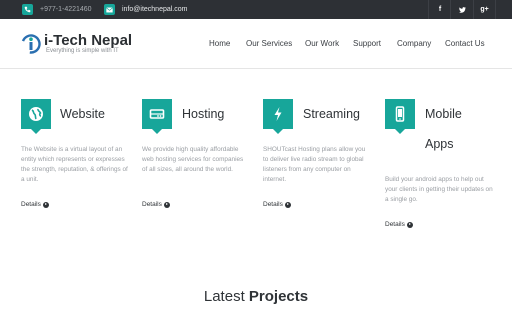 The image size is (512, 315). What do you see at coordinates (157, 116) in the screenshot?
I see `server-icon` at bounding box center [157, 116].